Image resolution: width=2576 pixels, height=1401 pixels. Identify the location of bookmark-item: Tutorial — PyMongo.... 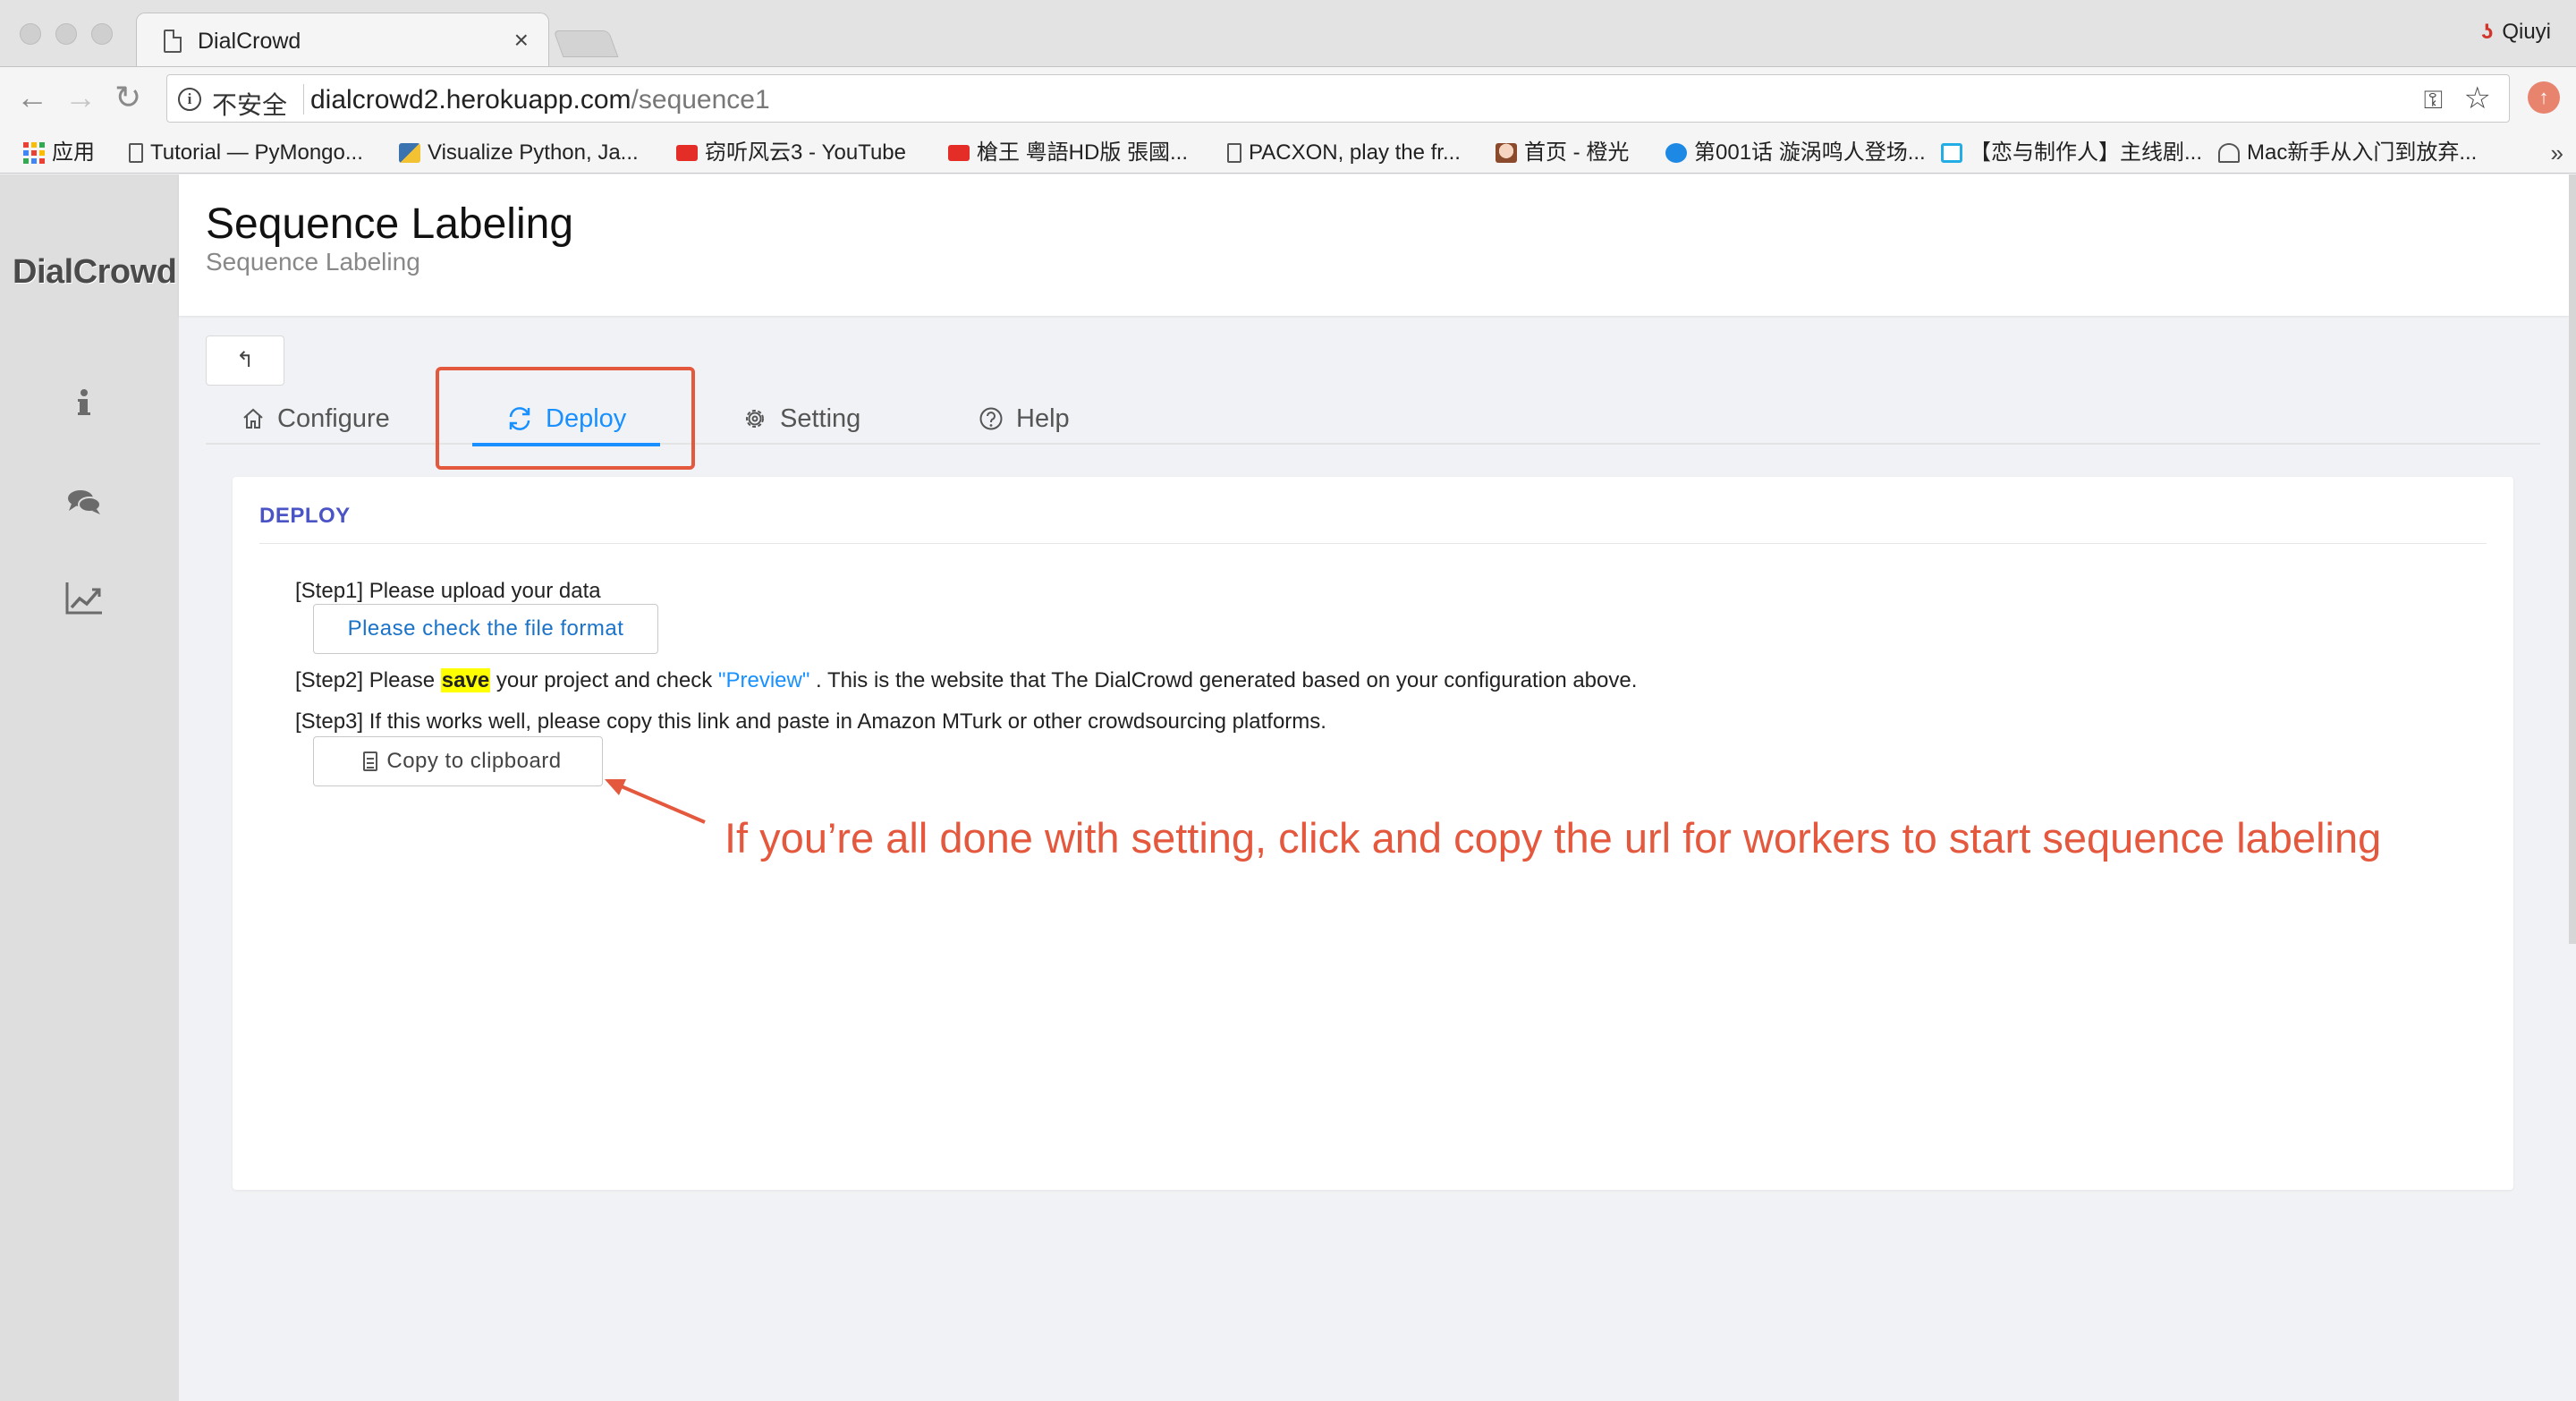
(246, 153).